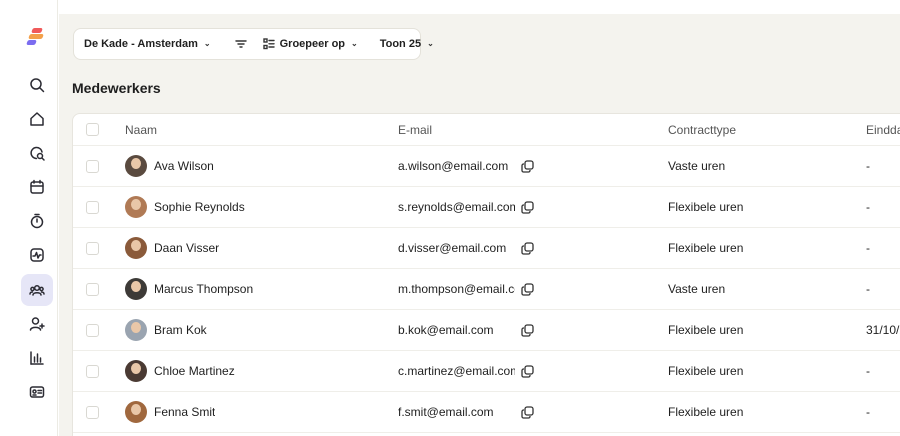  Describe the element at coordinates (702, 129) in the screenshot. I see `column-header-contract: Contracttype` at that location.